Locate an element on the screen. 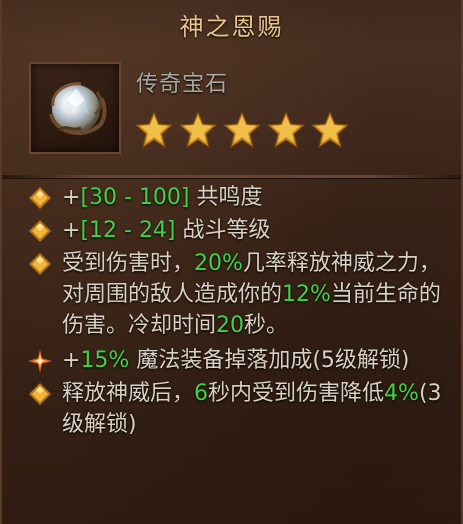 Image resolution: width=463 pixels, height=524 pixels. affix-damage-reduction: 释放神威后，6秒内受到伤害降低4%(3级解锁) is located at coordinates (237, 409).